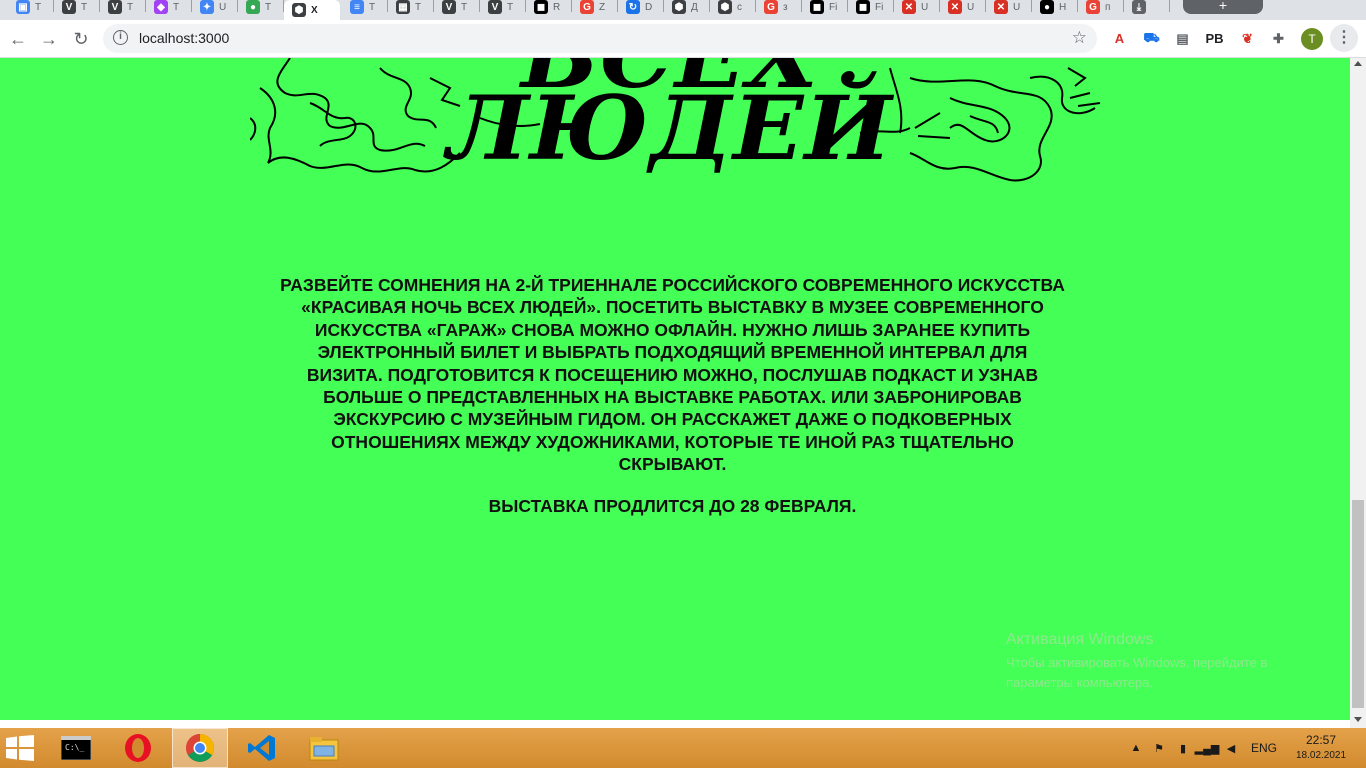 The width and height of the screenshot is (1366, 768). I want to click on tray-expand-icon: ▲, so click(1136, 748).